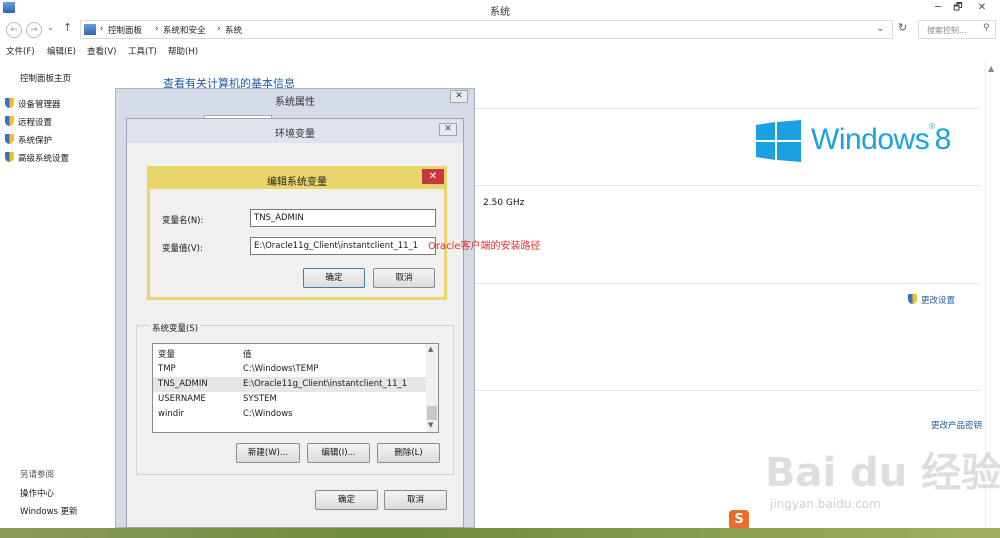 The width and height of the screenshot is (1000, 538). I want to click on control-panel-home-link: 控制面板主页, so click(45, 78).